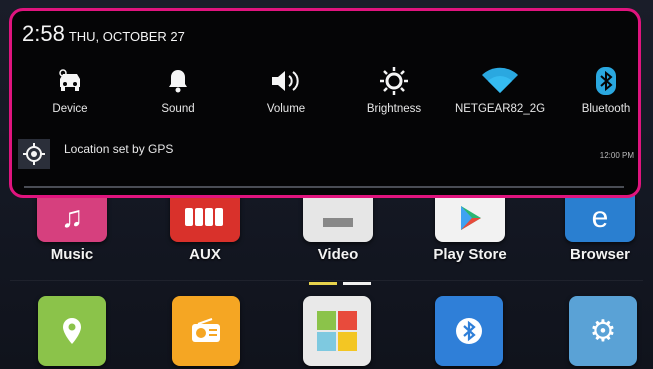 Image resolution: width=653 pixels, height=369 pixels. I want to click on clock-time: 2:58, so click(43, 33).